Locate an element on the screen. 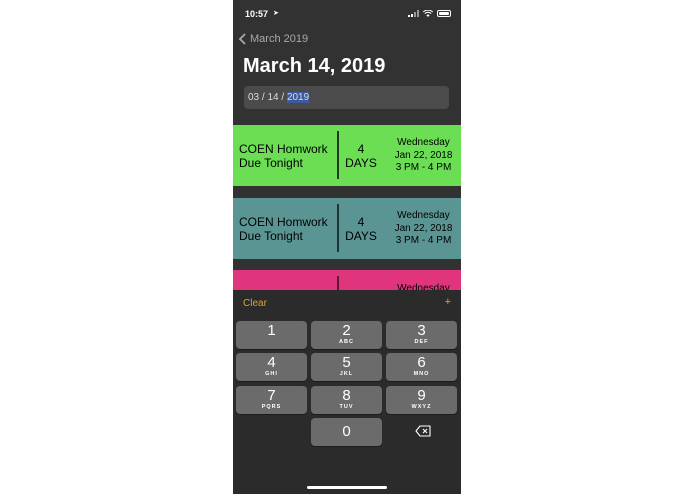 This screenshot has height=494, width=695. location-arrow-icon: ➤ is located at coordinates (276, 13).